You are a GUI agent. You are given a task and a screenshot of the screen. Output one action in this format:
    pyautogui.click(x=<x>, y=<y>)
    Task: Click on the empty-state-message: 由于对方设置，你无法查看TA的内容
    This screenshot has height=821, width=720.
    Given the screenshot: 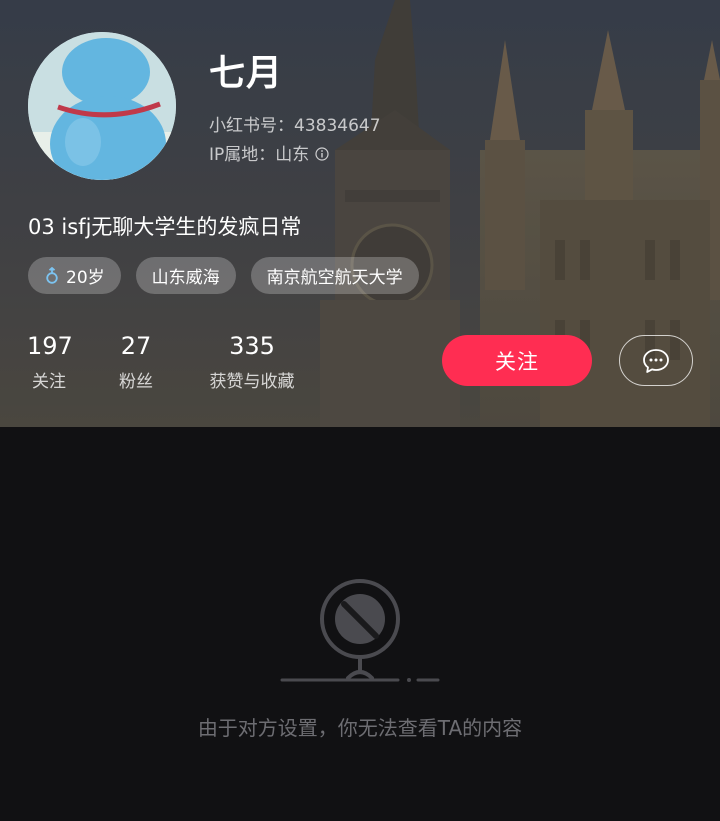 What is the action you would take?
    pyautogui.click(x=360, y=728)
    